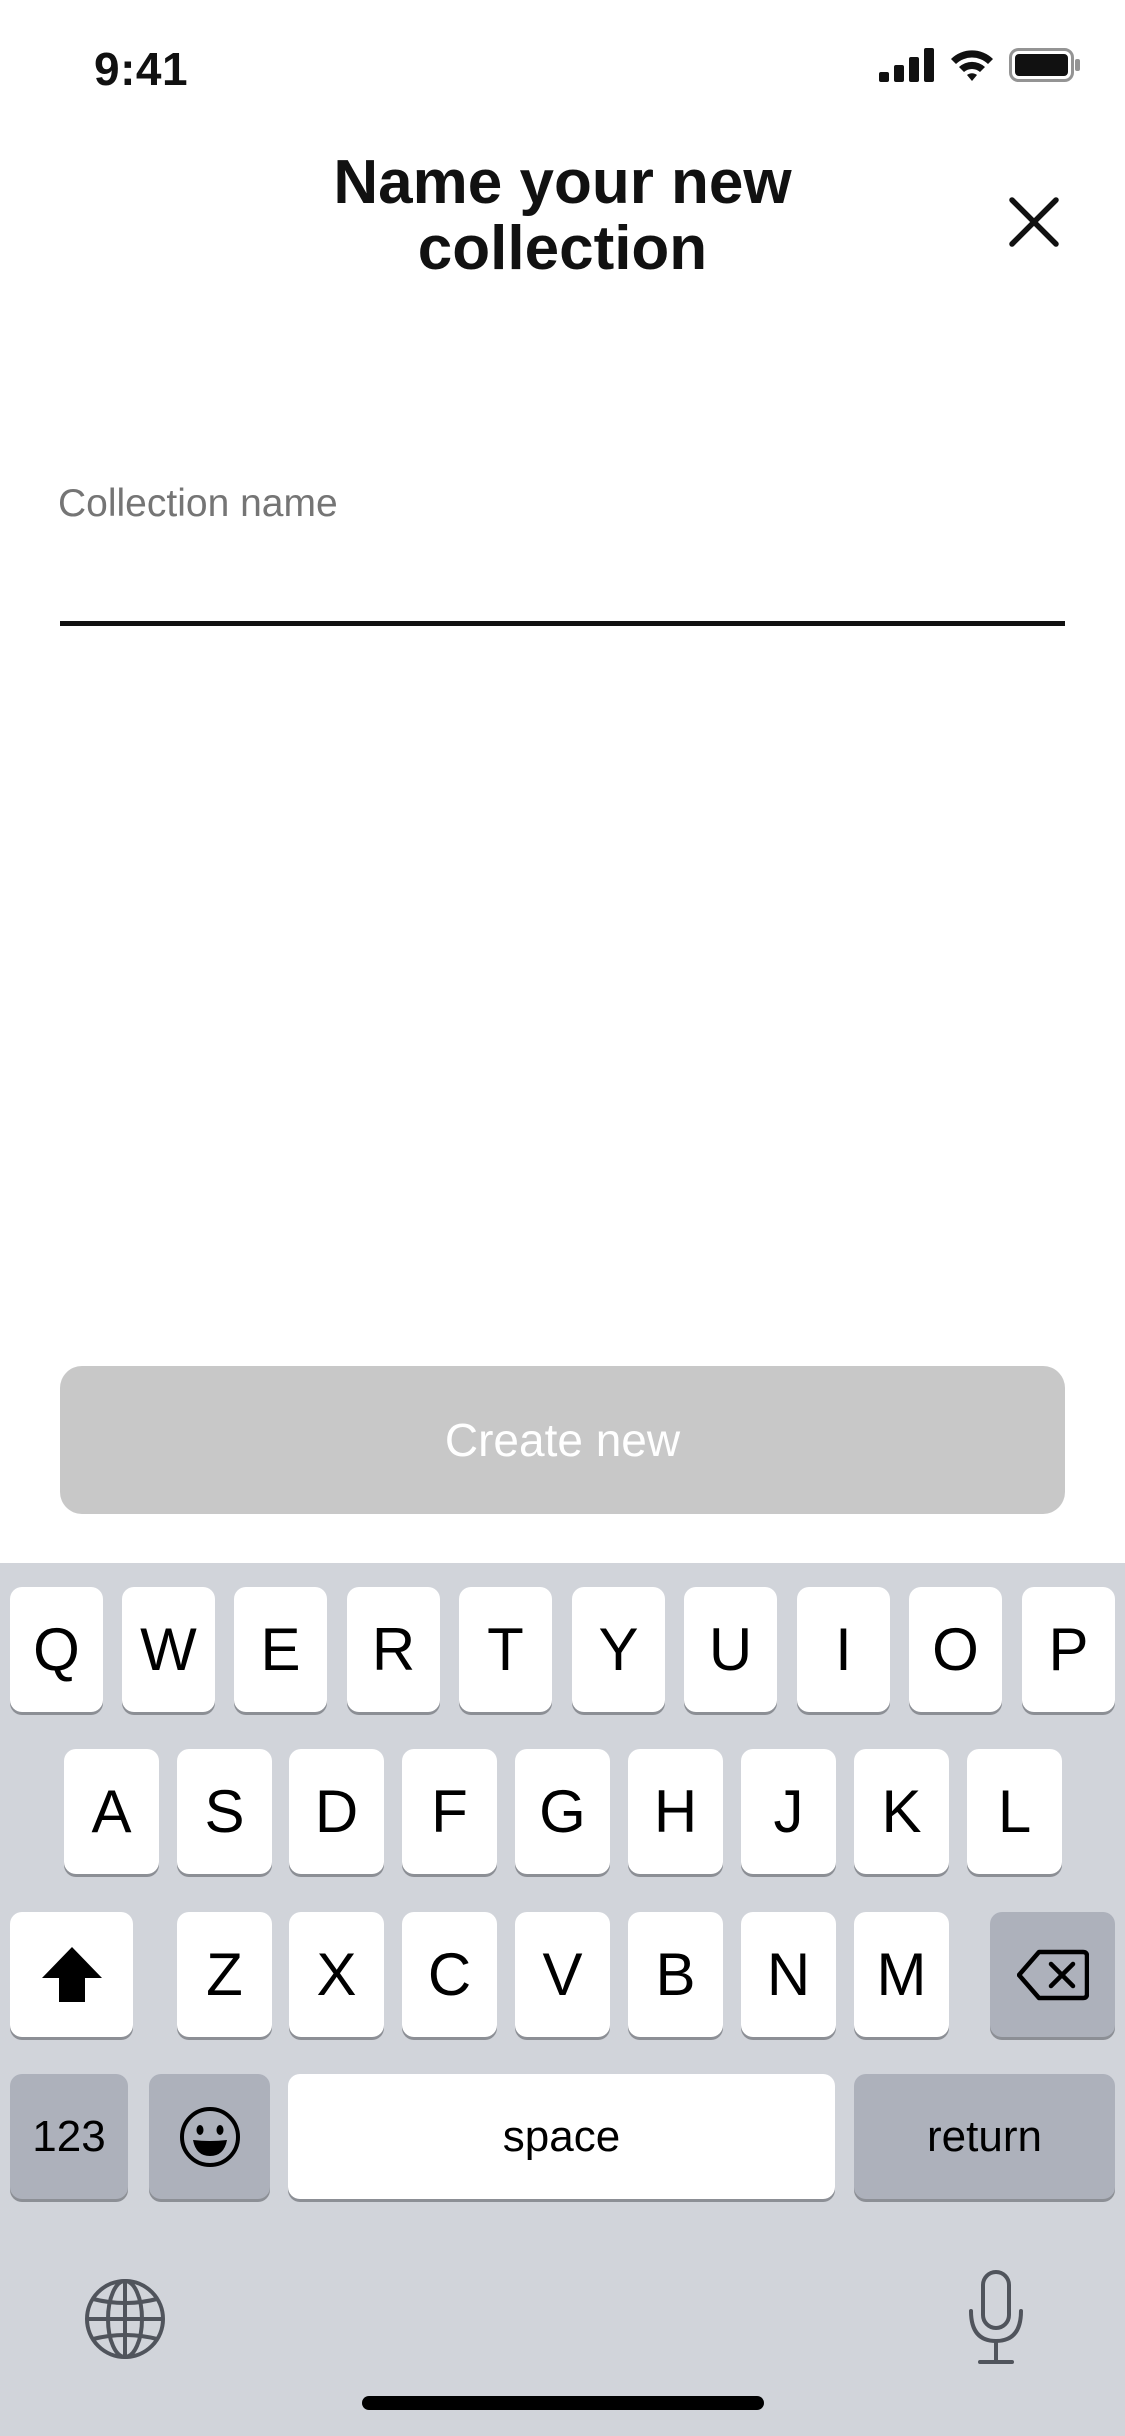 The height and width of the screenshot is (2436, 1125). I want to click on key-w: W, so click(168, 1649).